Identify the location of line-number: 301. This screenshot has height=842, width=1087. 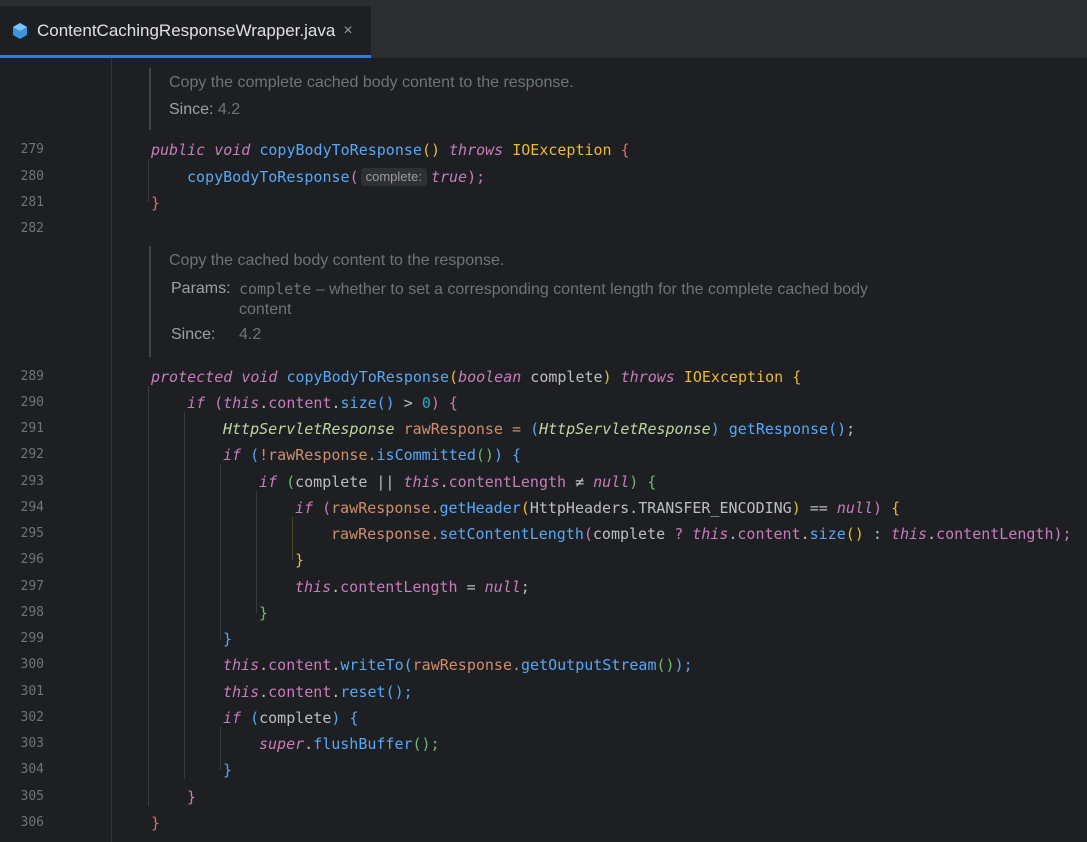
(32, 691).